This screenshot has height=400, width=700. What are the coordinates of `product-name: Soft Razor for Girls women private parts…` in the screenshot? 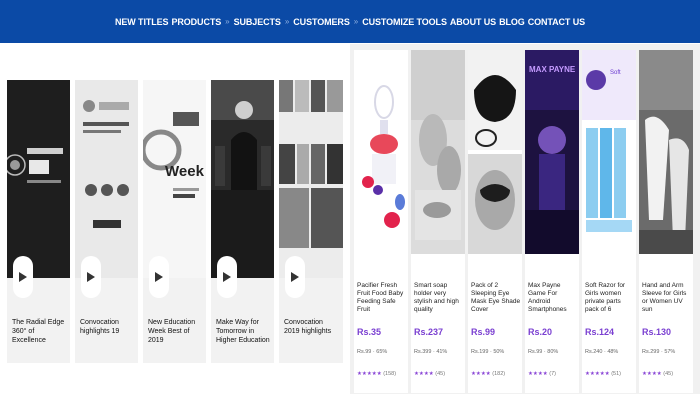 It's located at (610, 298).